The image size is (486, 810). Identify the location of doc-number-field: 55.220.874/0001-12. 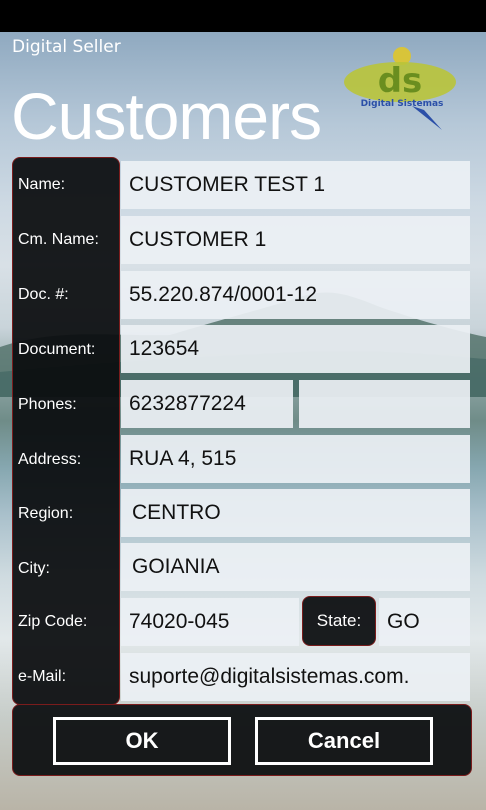
(295, 295).